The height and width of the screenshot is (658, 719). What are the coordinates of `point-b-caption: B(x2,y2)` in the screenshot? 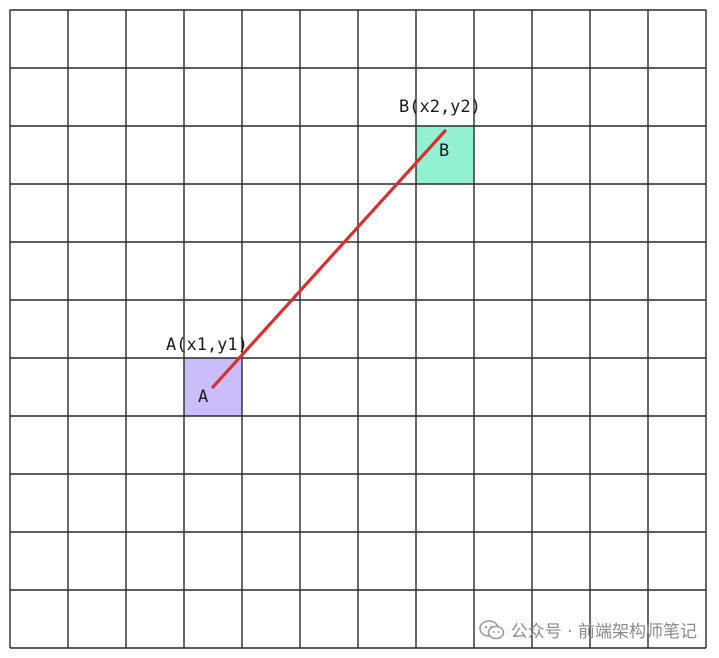 It's located at (440, 107).